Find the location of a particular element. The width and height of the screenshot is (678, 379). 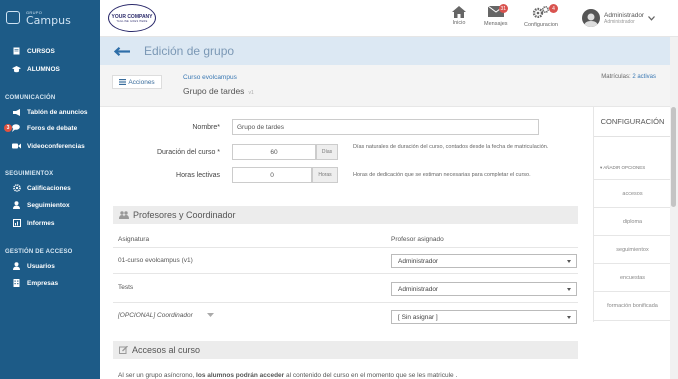

horas-input: 0 is located at coordinates (272, 175).